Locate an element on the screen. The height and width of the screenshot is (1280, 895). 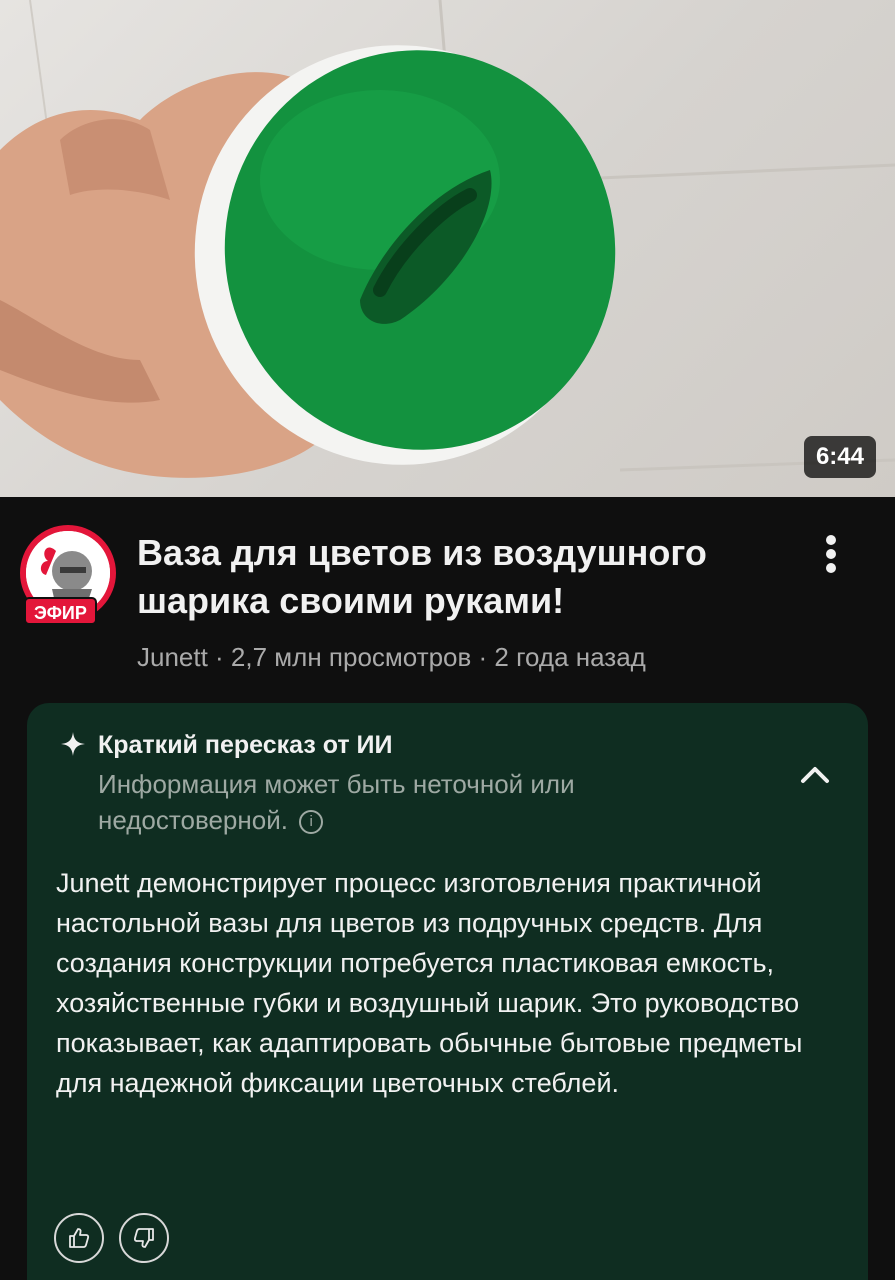
thumbs-up-icon is located at coordinates (79, 1238).